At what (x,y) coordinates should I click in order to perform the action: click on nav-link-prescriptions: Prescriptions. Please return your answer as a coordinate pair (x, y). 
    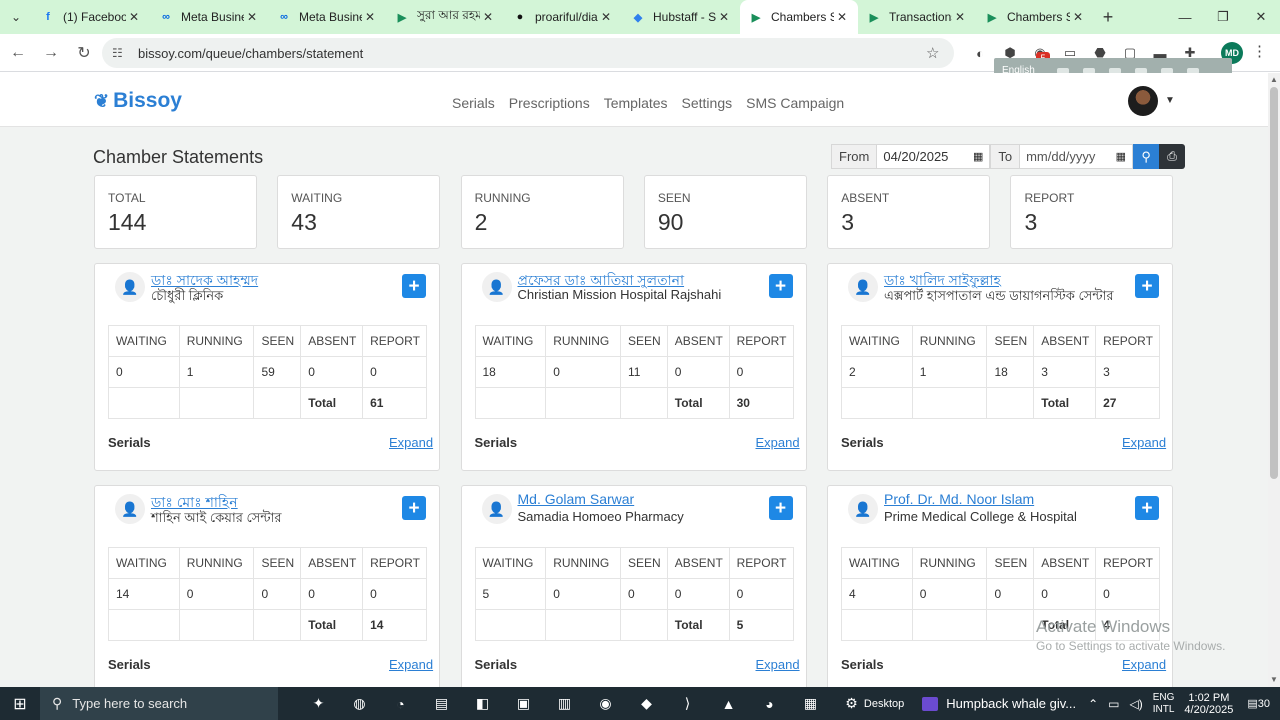
    Looking at the image, I should click on (549, 103).